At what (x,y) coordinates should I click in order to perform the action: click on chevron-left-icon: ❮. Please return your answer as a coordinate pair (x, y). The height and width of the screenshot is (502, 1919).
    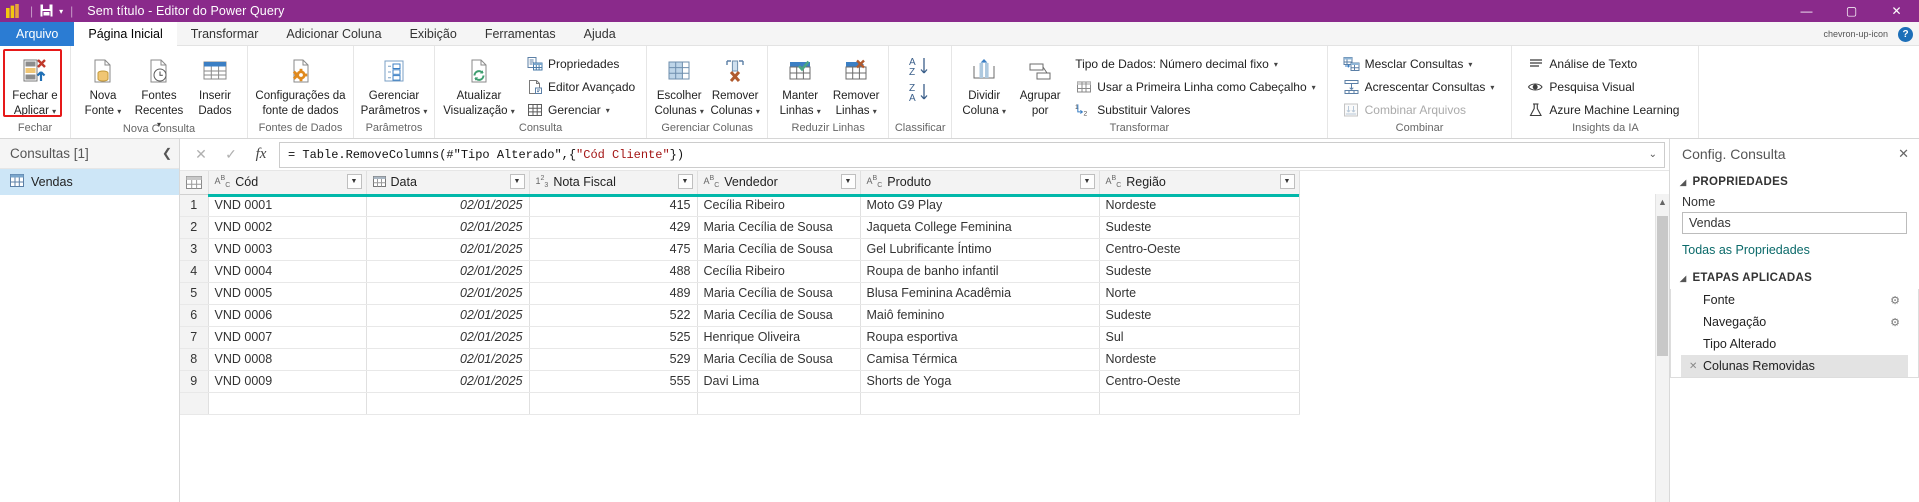
    Looking at the image, I should click on (167, 153).